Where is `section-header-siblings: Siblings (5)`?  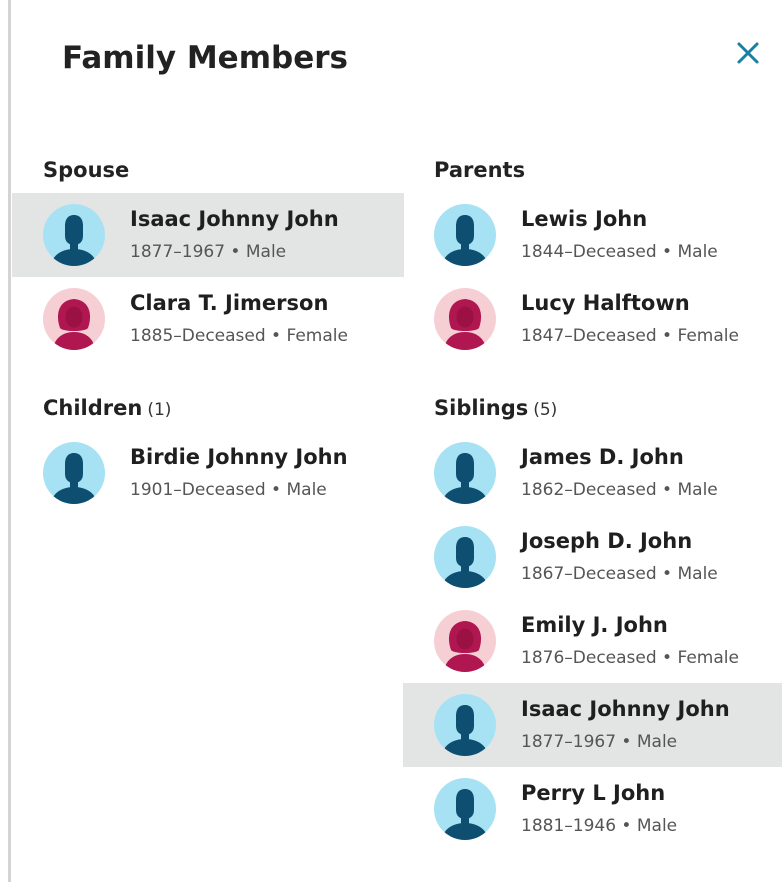 section-header-siblings: Siblings (5) is located at coordinates (495, 408).